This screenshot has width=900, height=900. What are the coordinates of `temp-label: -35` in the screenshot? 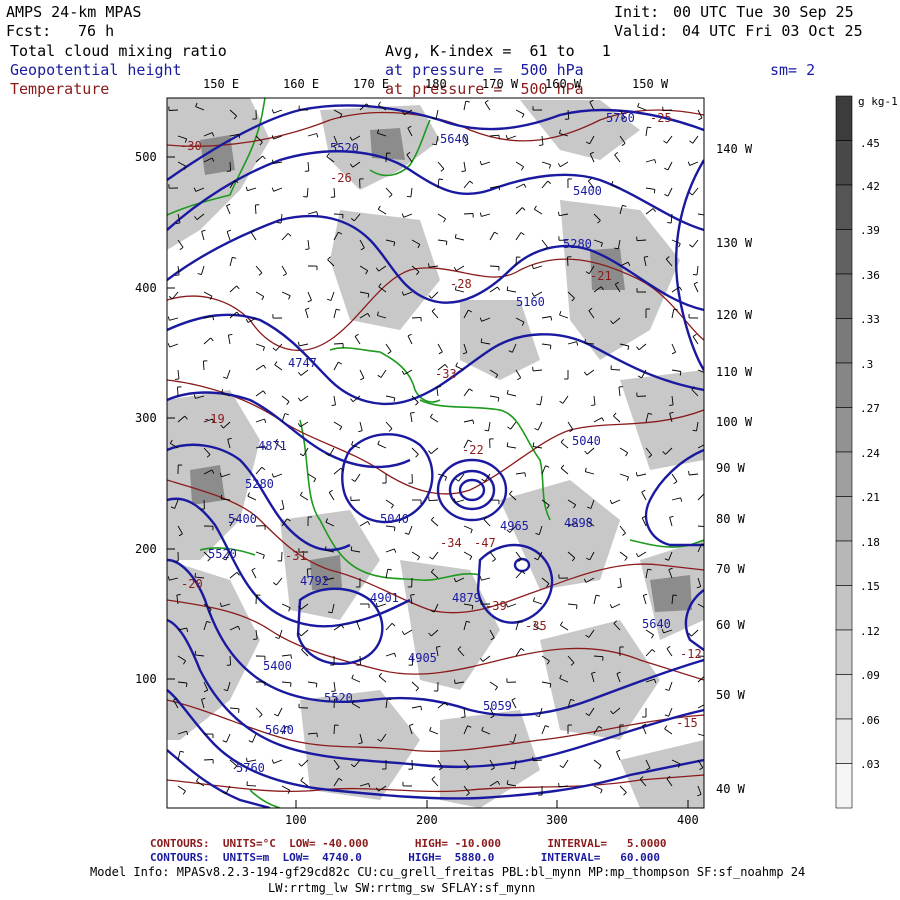 It's located at (536, 626).